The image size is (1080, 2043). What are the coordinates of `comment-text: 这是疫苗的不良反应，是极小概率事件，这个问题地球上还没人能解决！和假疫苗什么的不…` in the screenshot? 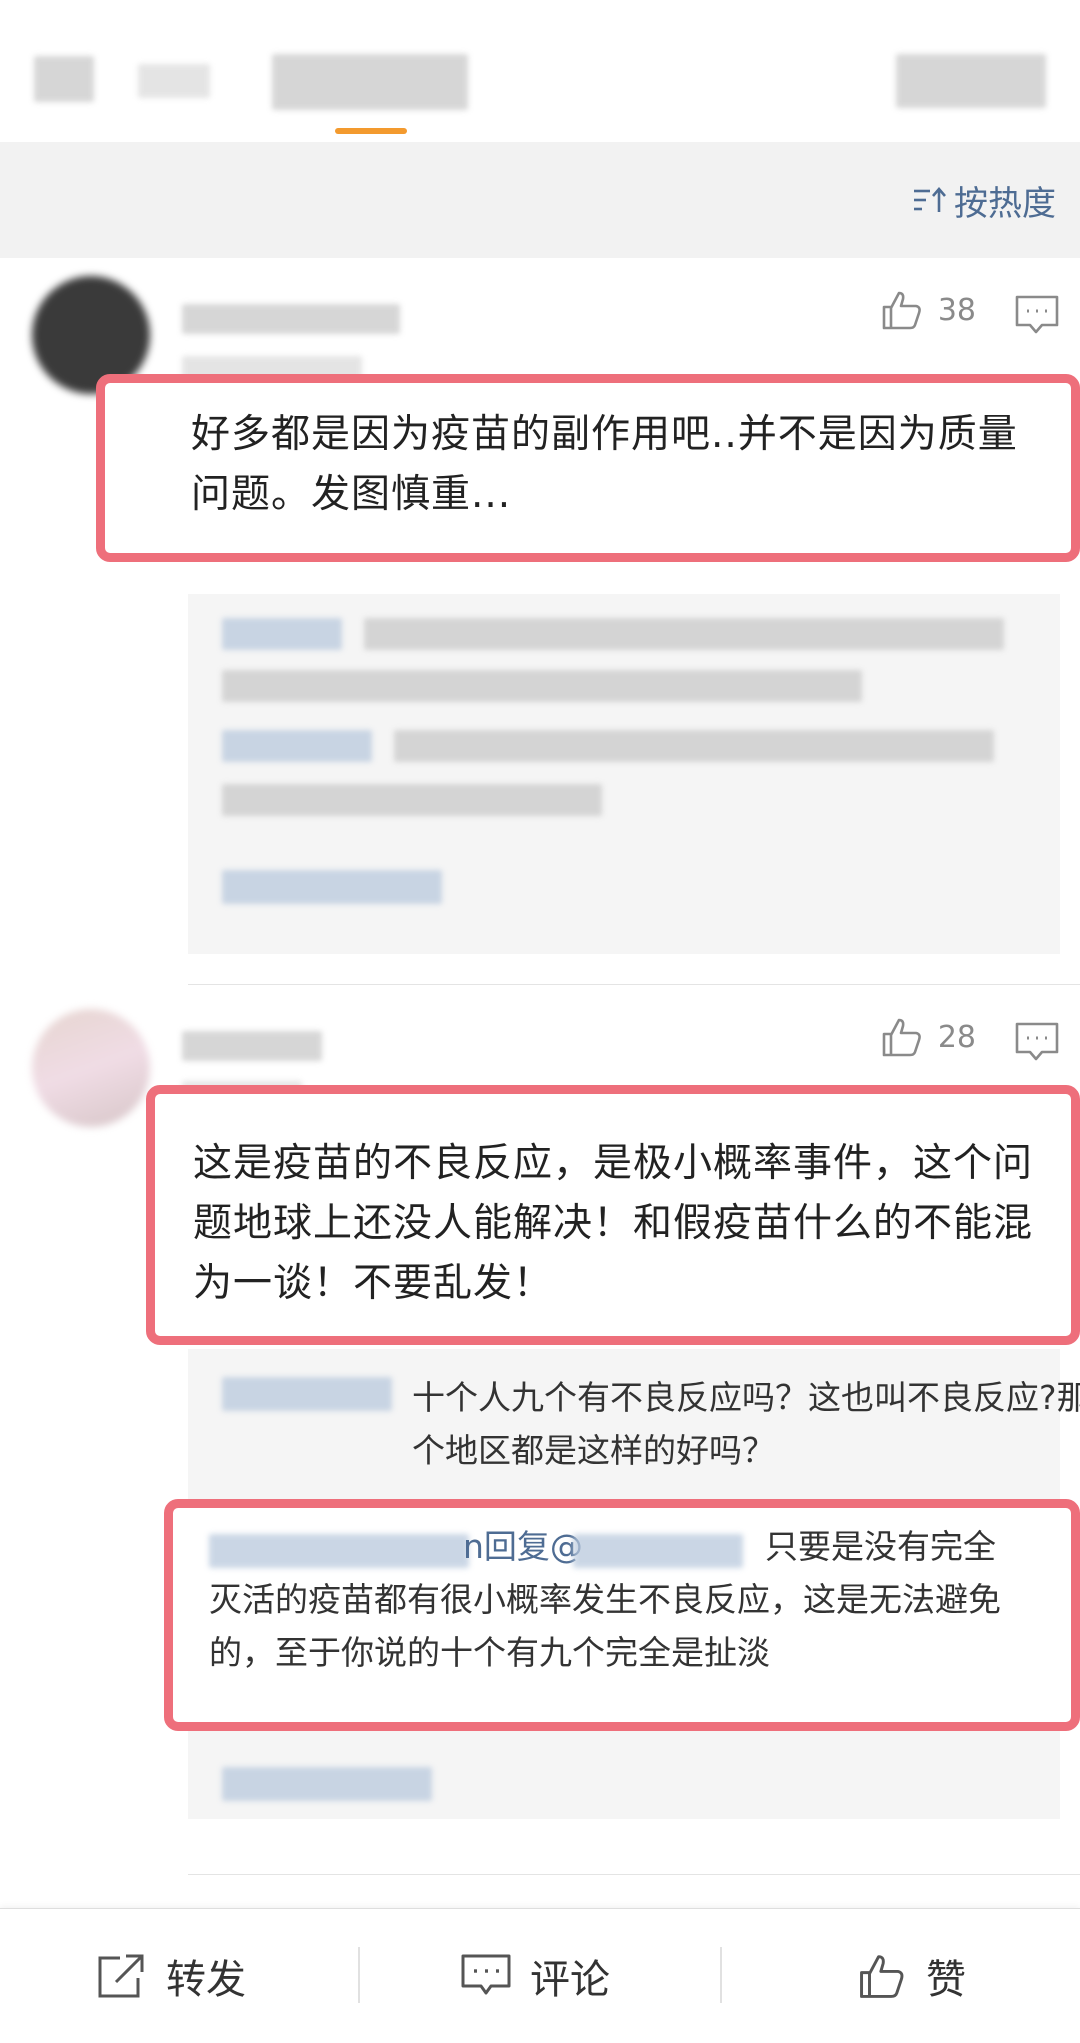 It's located at (613, 1223).